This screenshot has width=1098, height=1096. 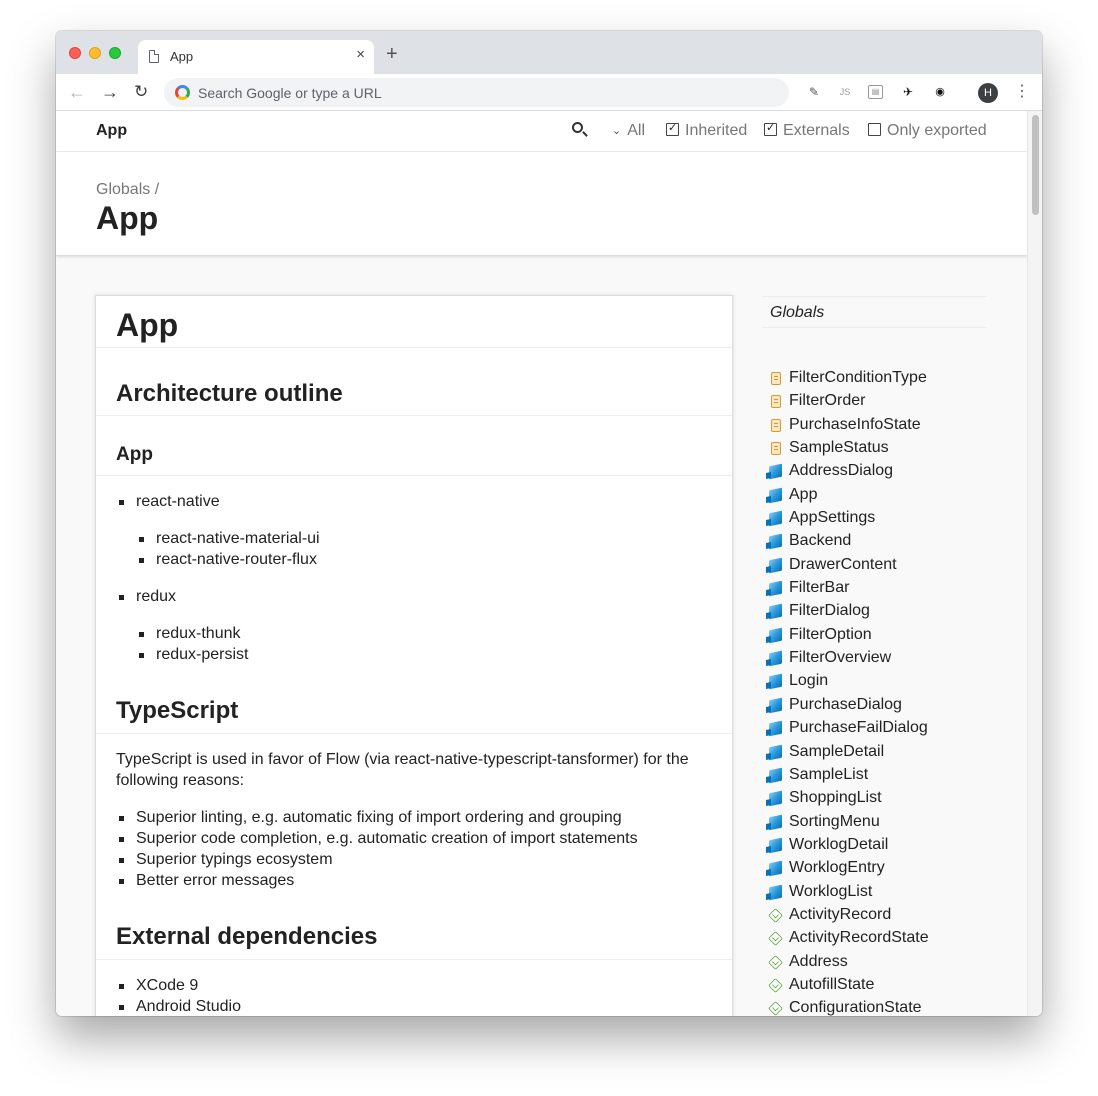 I want to click on sidebar-item-label: PurchaseDialog, so click(x=845, y=704).